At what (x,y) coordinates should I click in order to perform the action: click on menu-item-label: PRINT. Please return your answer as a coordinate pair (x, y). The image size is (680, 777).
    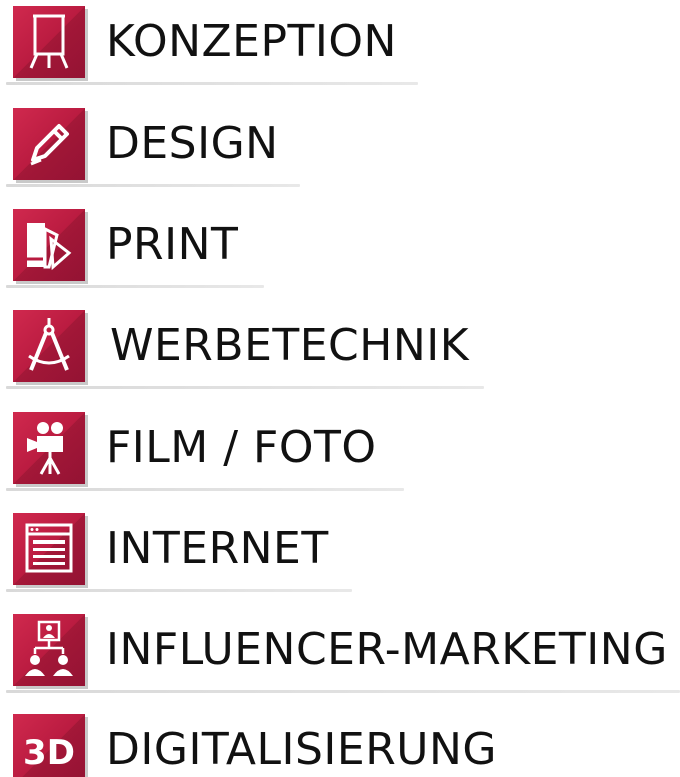
    Looking at the image, I should click on (172, 244).